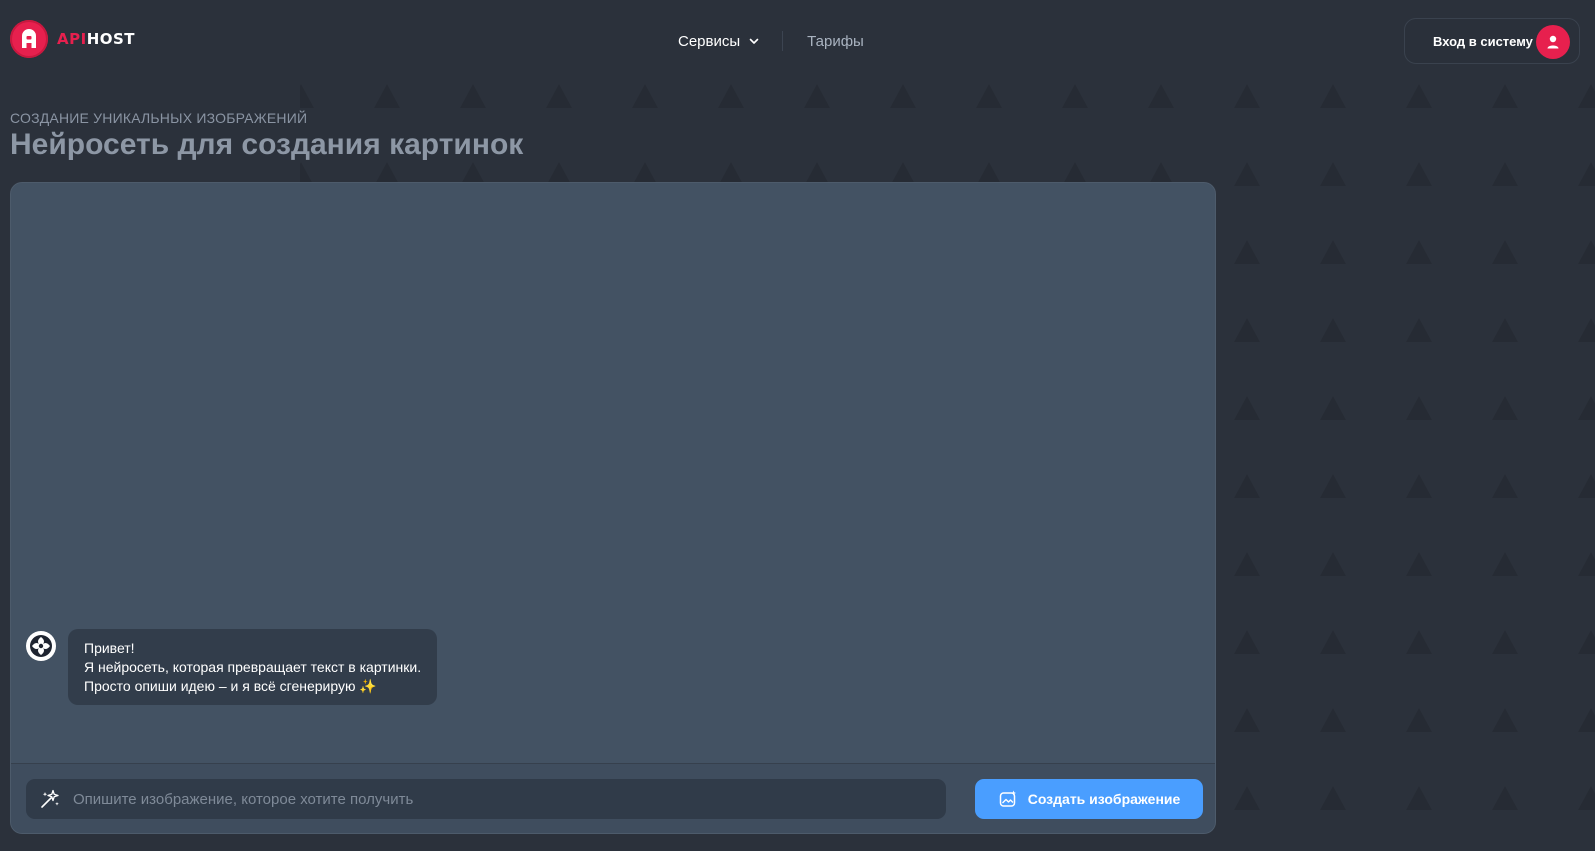  Describe the element at coordinates (230, 686) in the screenshot. I see `message-line: Просто опиши идею – и я всё сгенерирую ✨` at that location.